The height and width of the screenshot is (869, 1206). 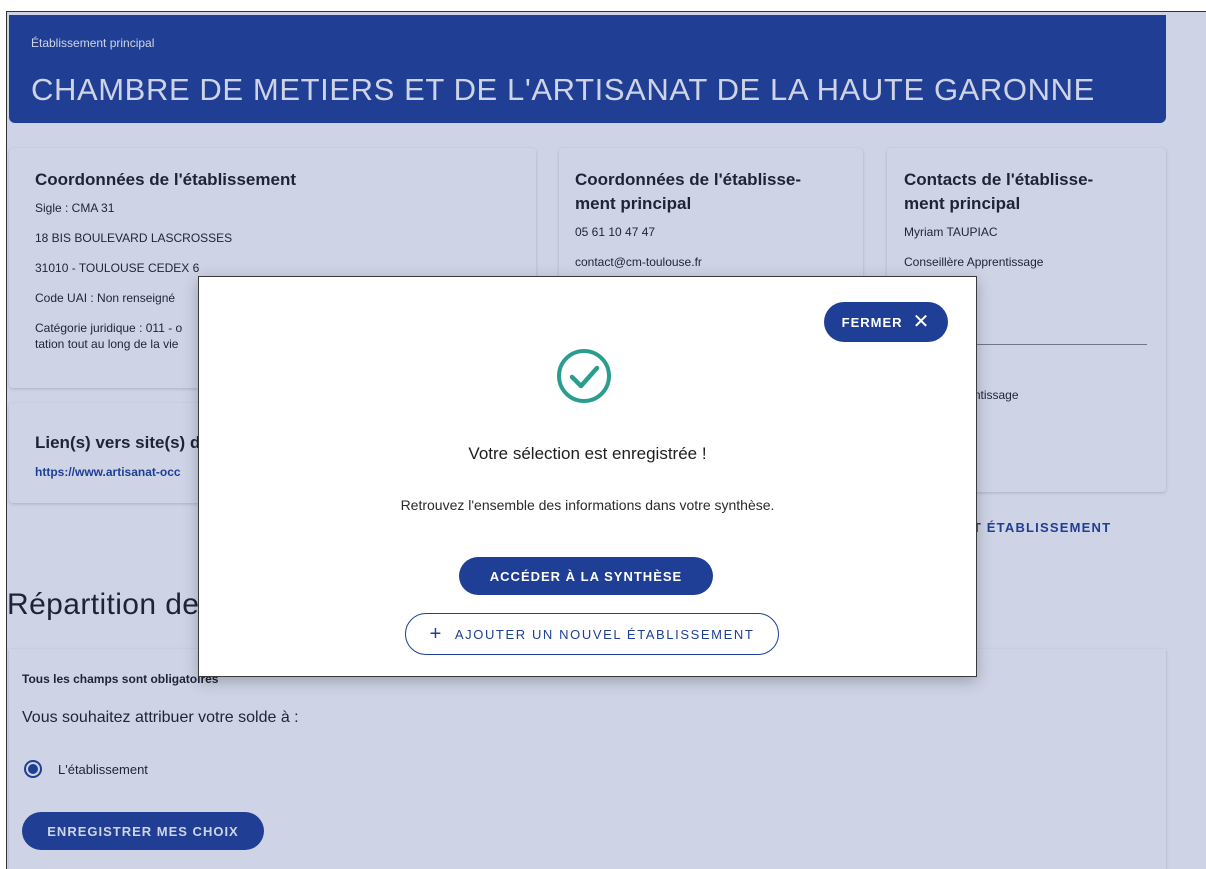 What do you see at coordinates (587, 453) in the screenshot?
I see `confirmation-message: Votre sélection est enregistrée !` at bounding box center [587, 453].